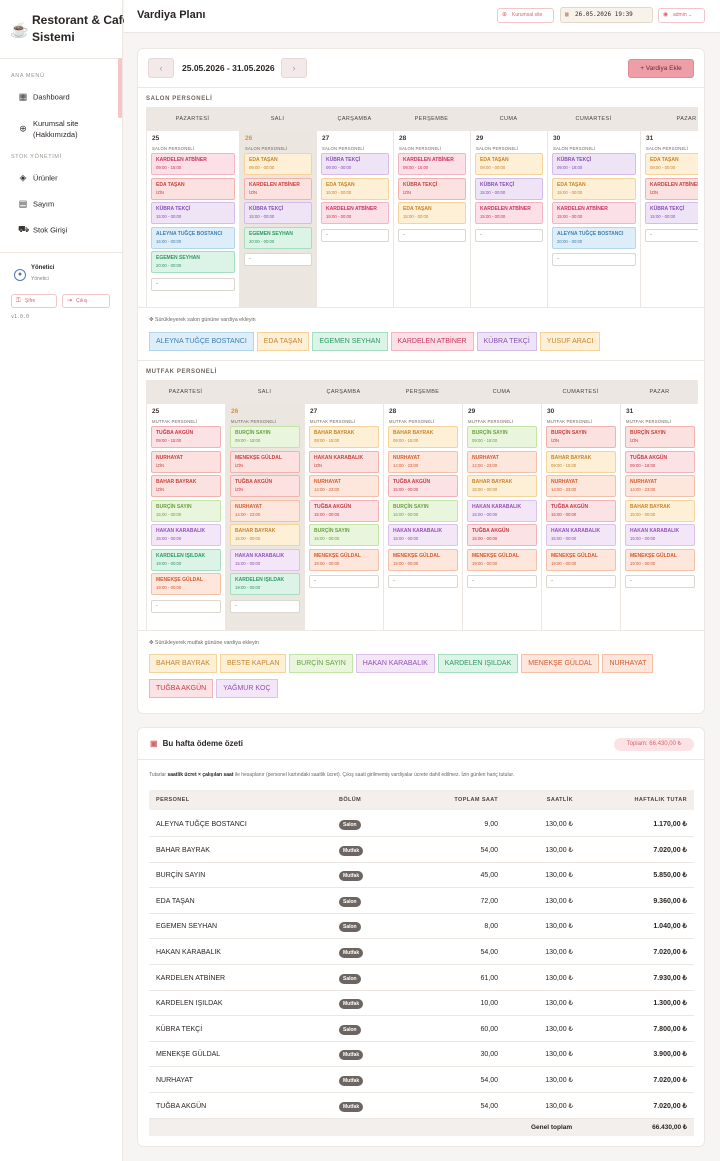 The width and height of the screenshot is (720, 1161). I want to click on shift-card: NURHAYAT İZİN, so click(186, 461).